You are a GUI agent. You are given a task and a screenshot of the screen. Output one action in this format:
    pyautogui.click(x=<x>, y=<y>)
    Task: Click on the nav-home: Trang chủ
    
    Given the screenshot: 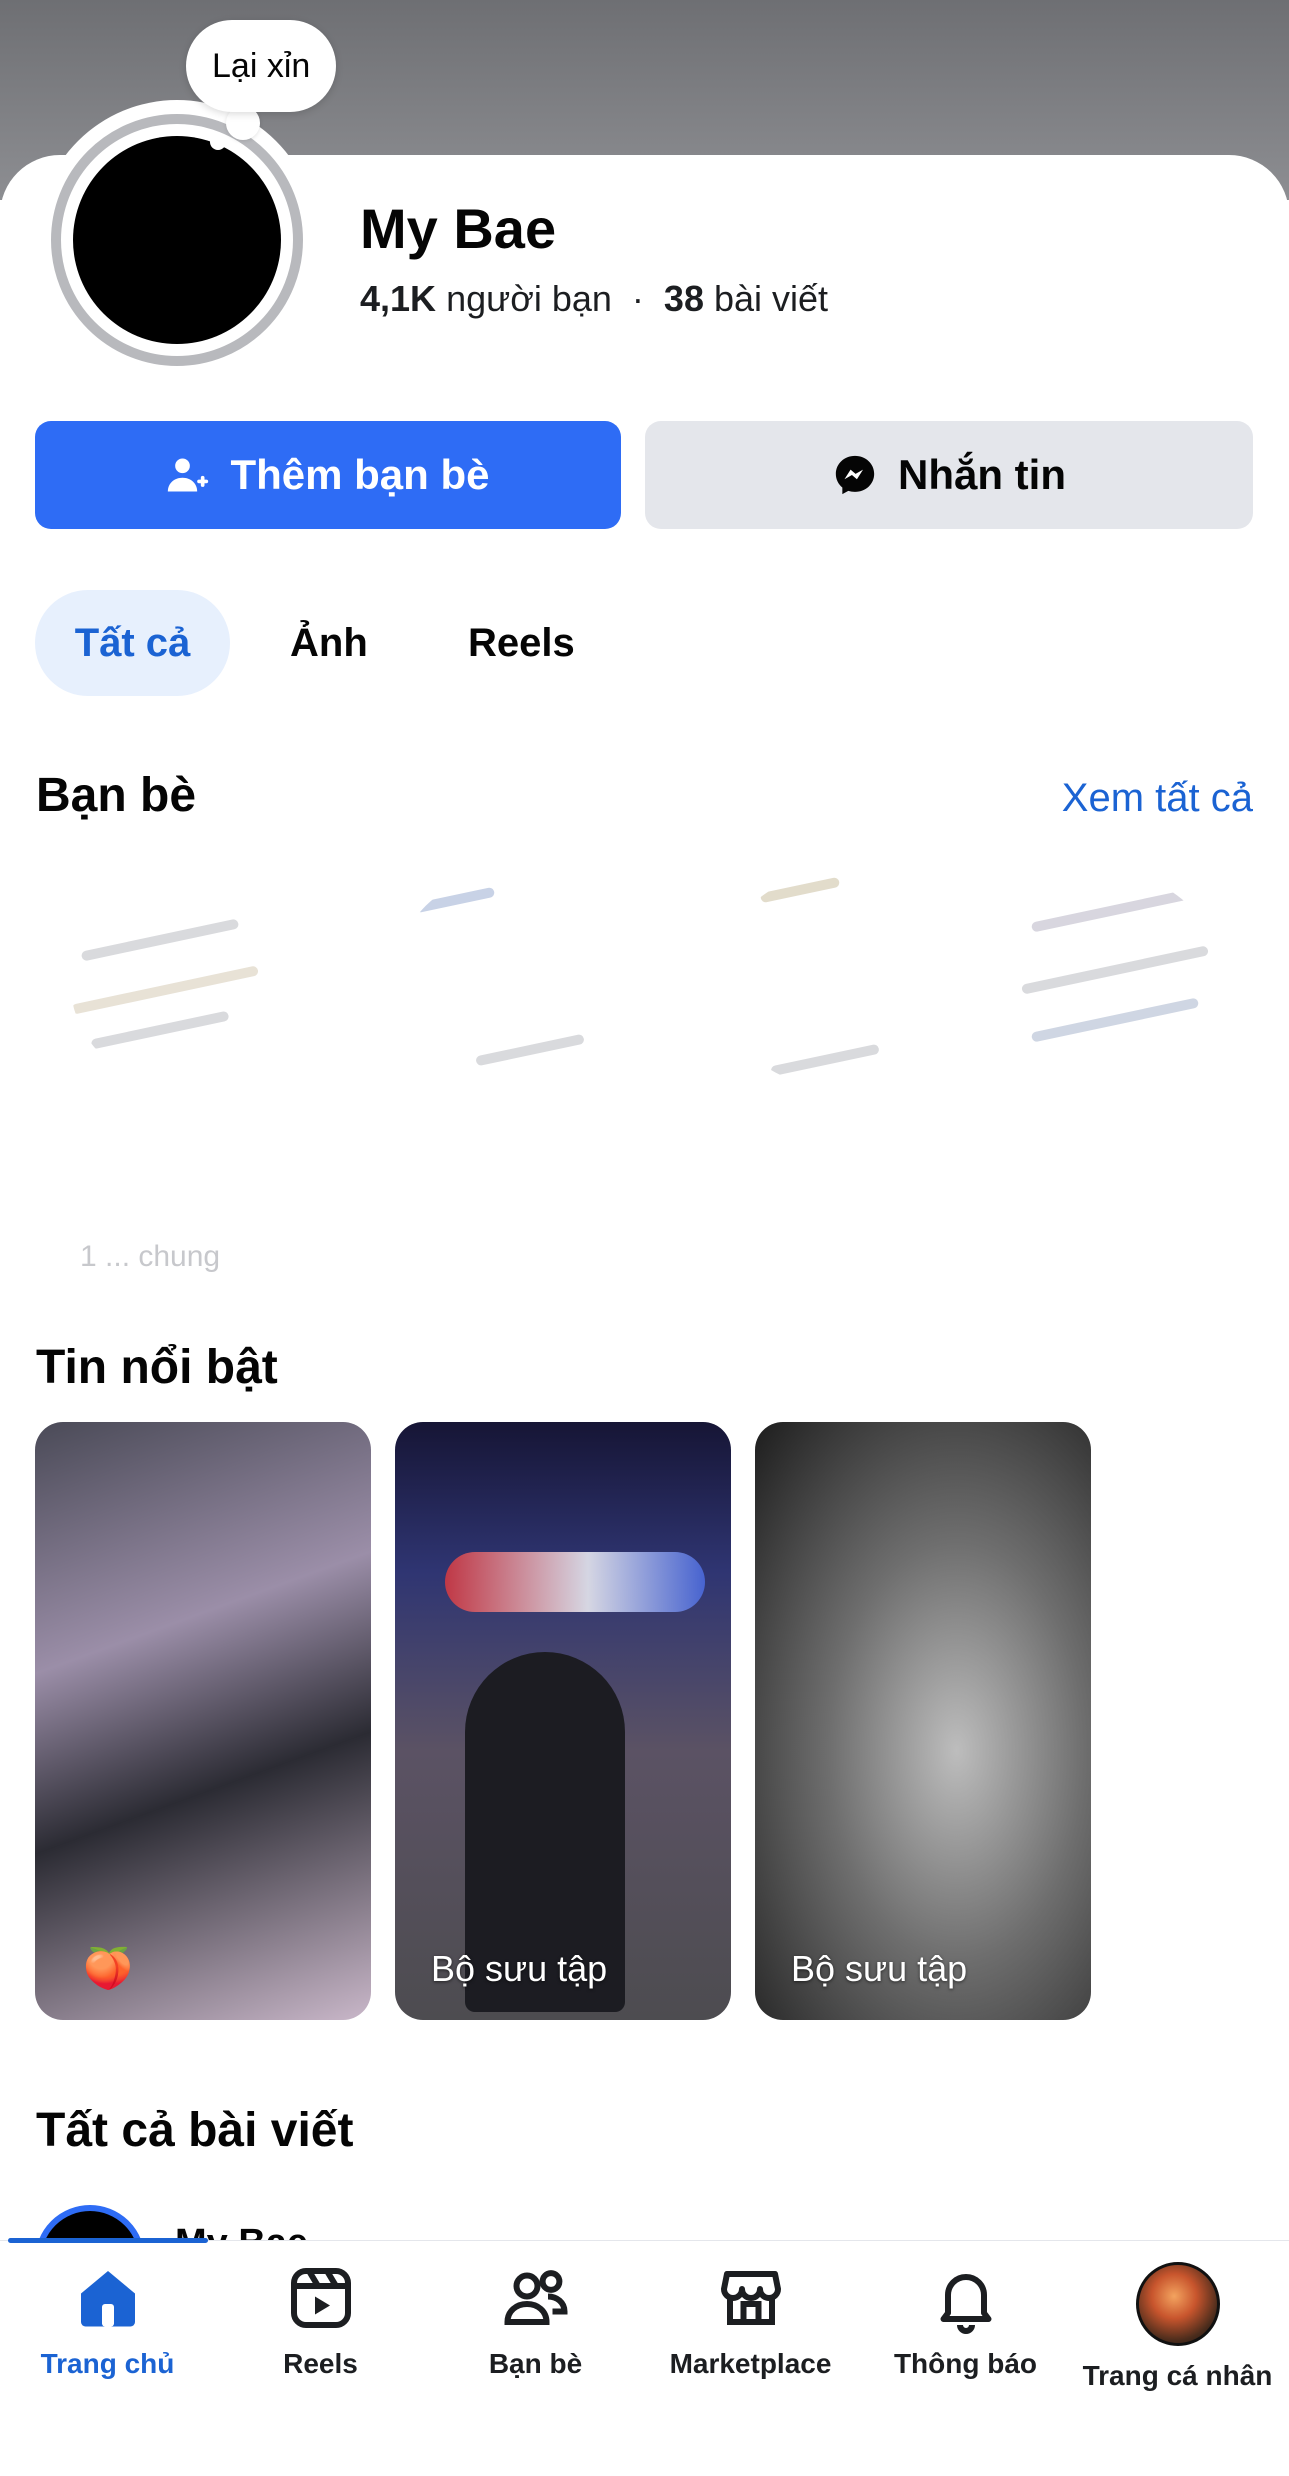 What is the action you would take?
    pyautogui.click(x=107, y=2321)
    